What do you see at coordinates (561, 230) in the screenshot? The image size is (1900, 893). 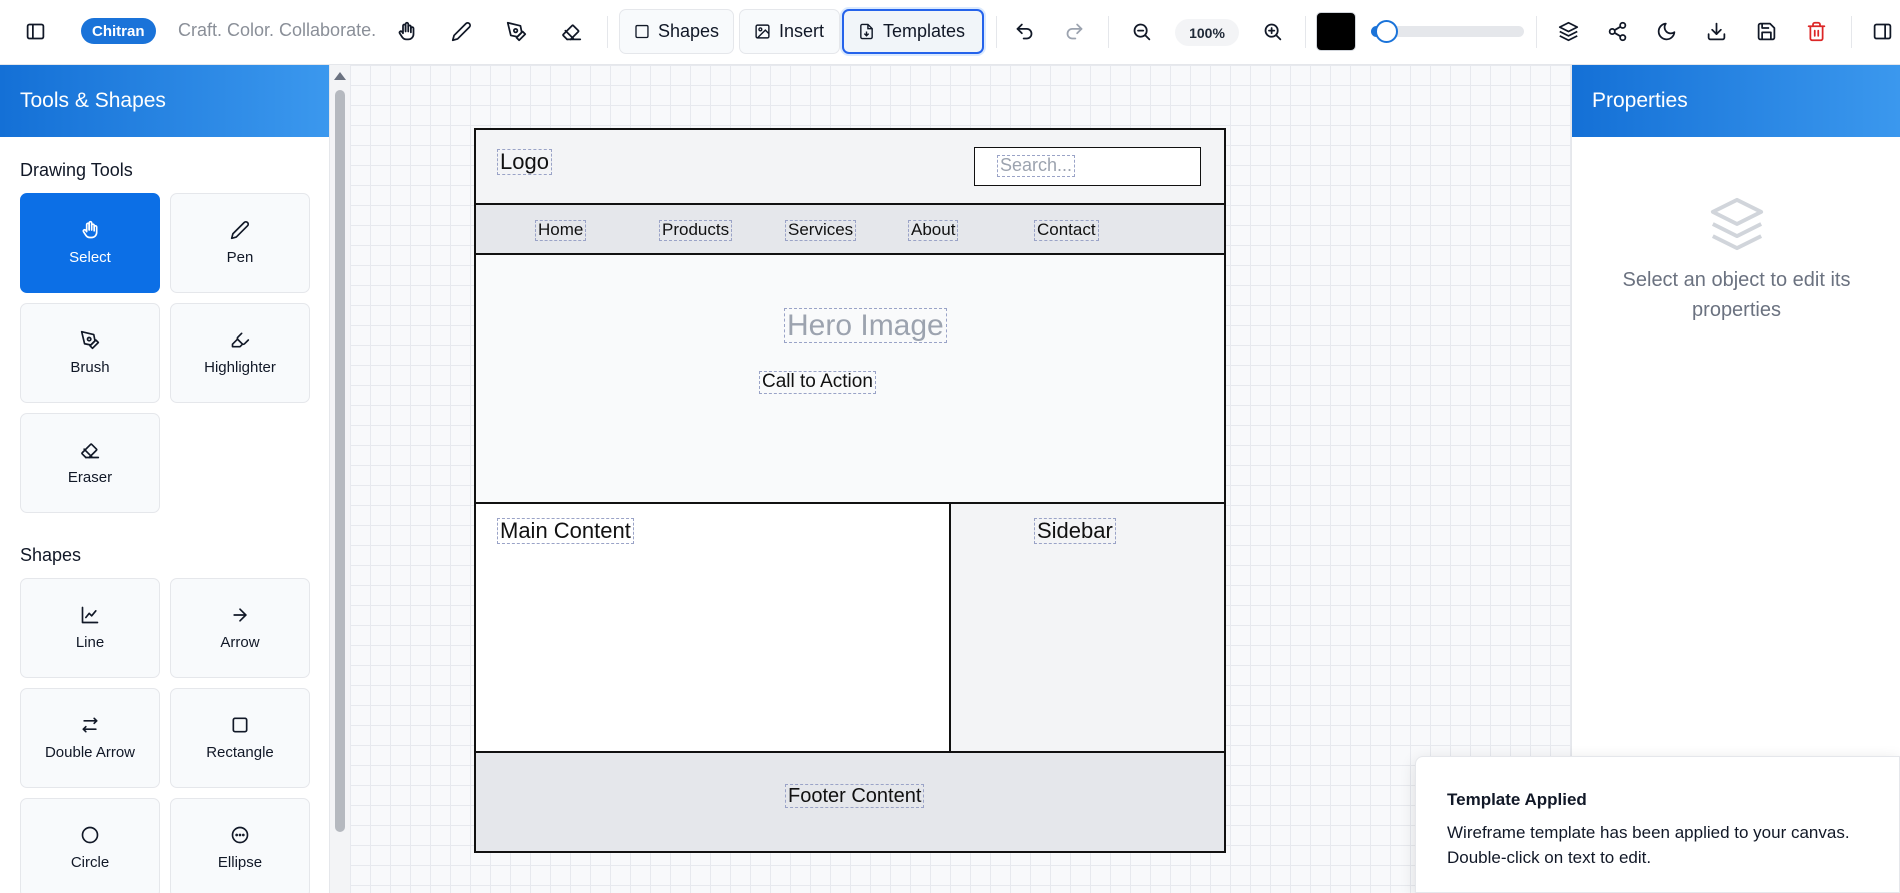 I see `wf-nav-item: Home` at bounding box center [561, 230].